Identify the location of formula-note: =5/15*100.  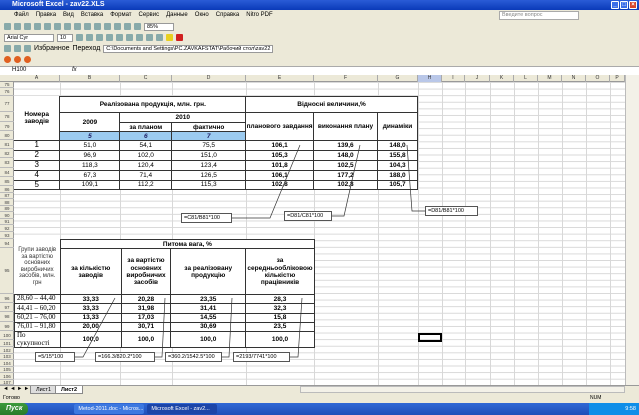
(55, 357).